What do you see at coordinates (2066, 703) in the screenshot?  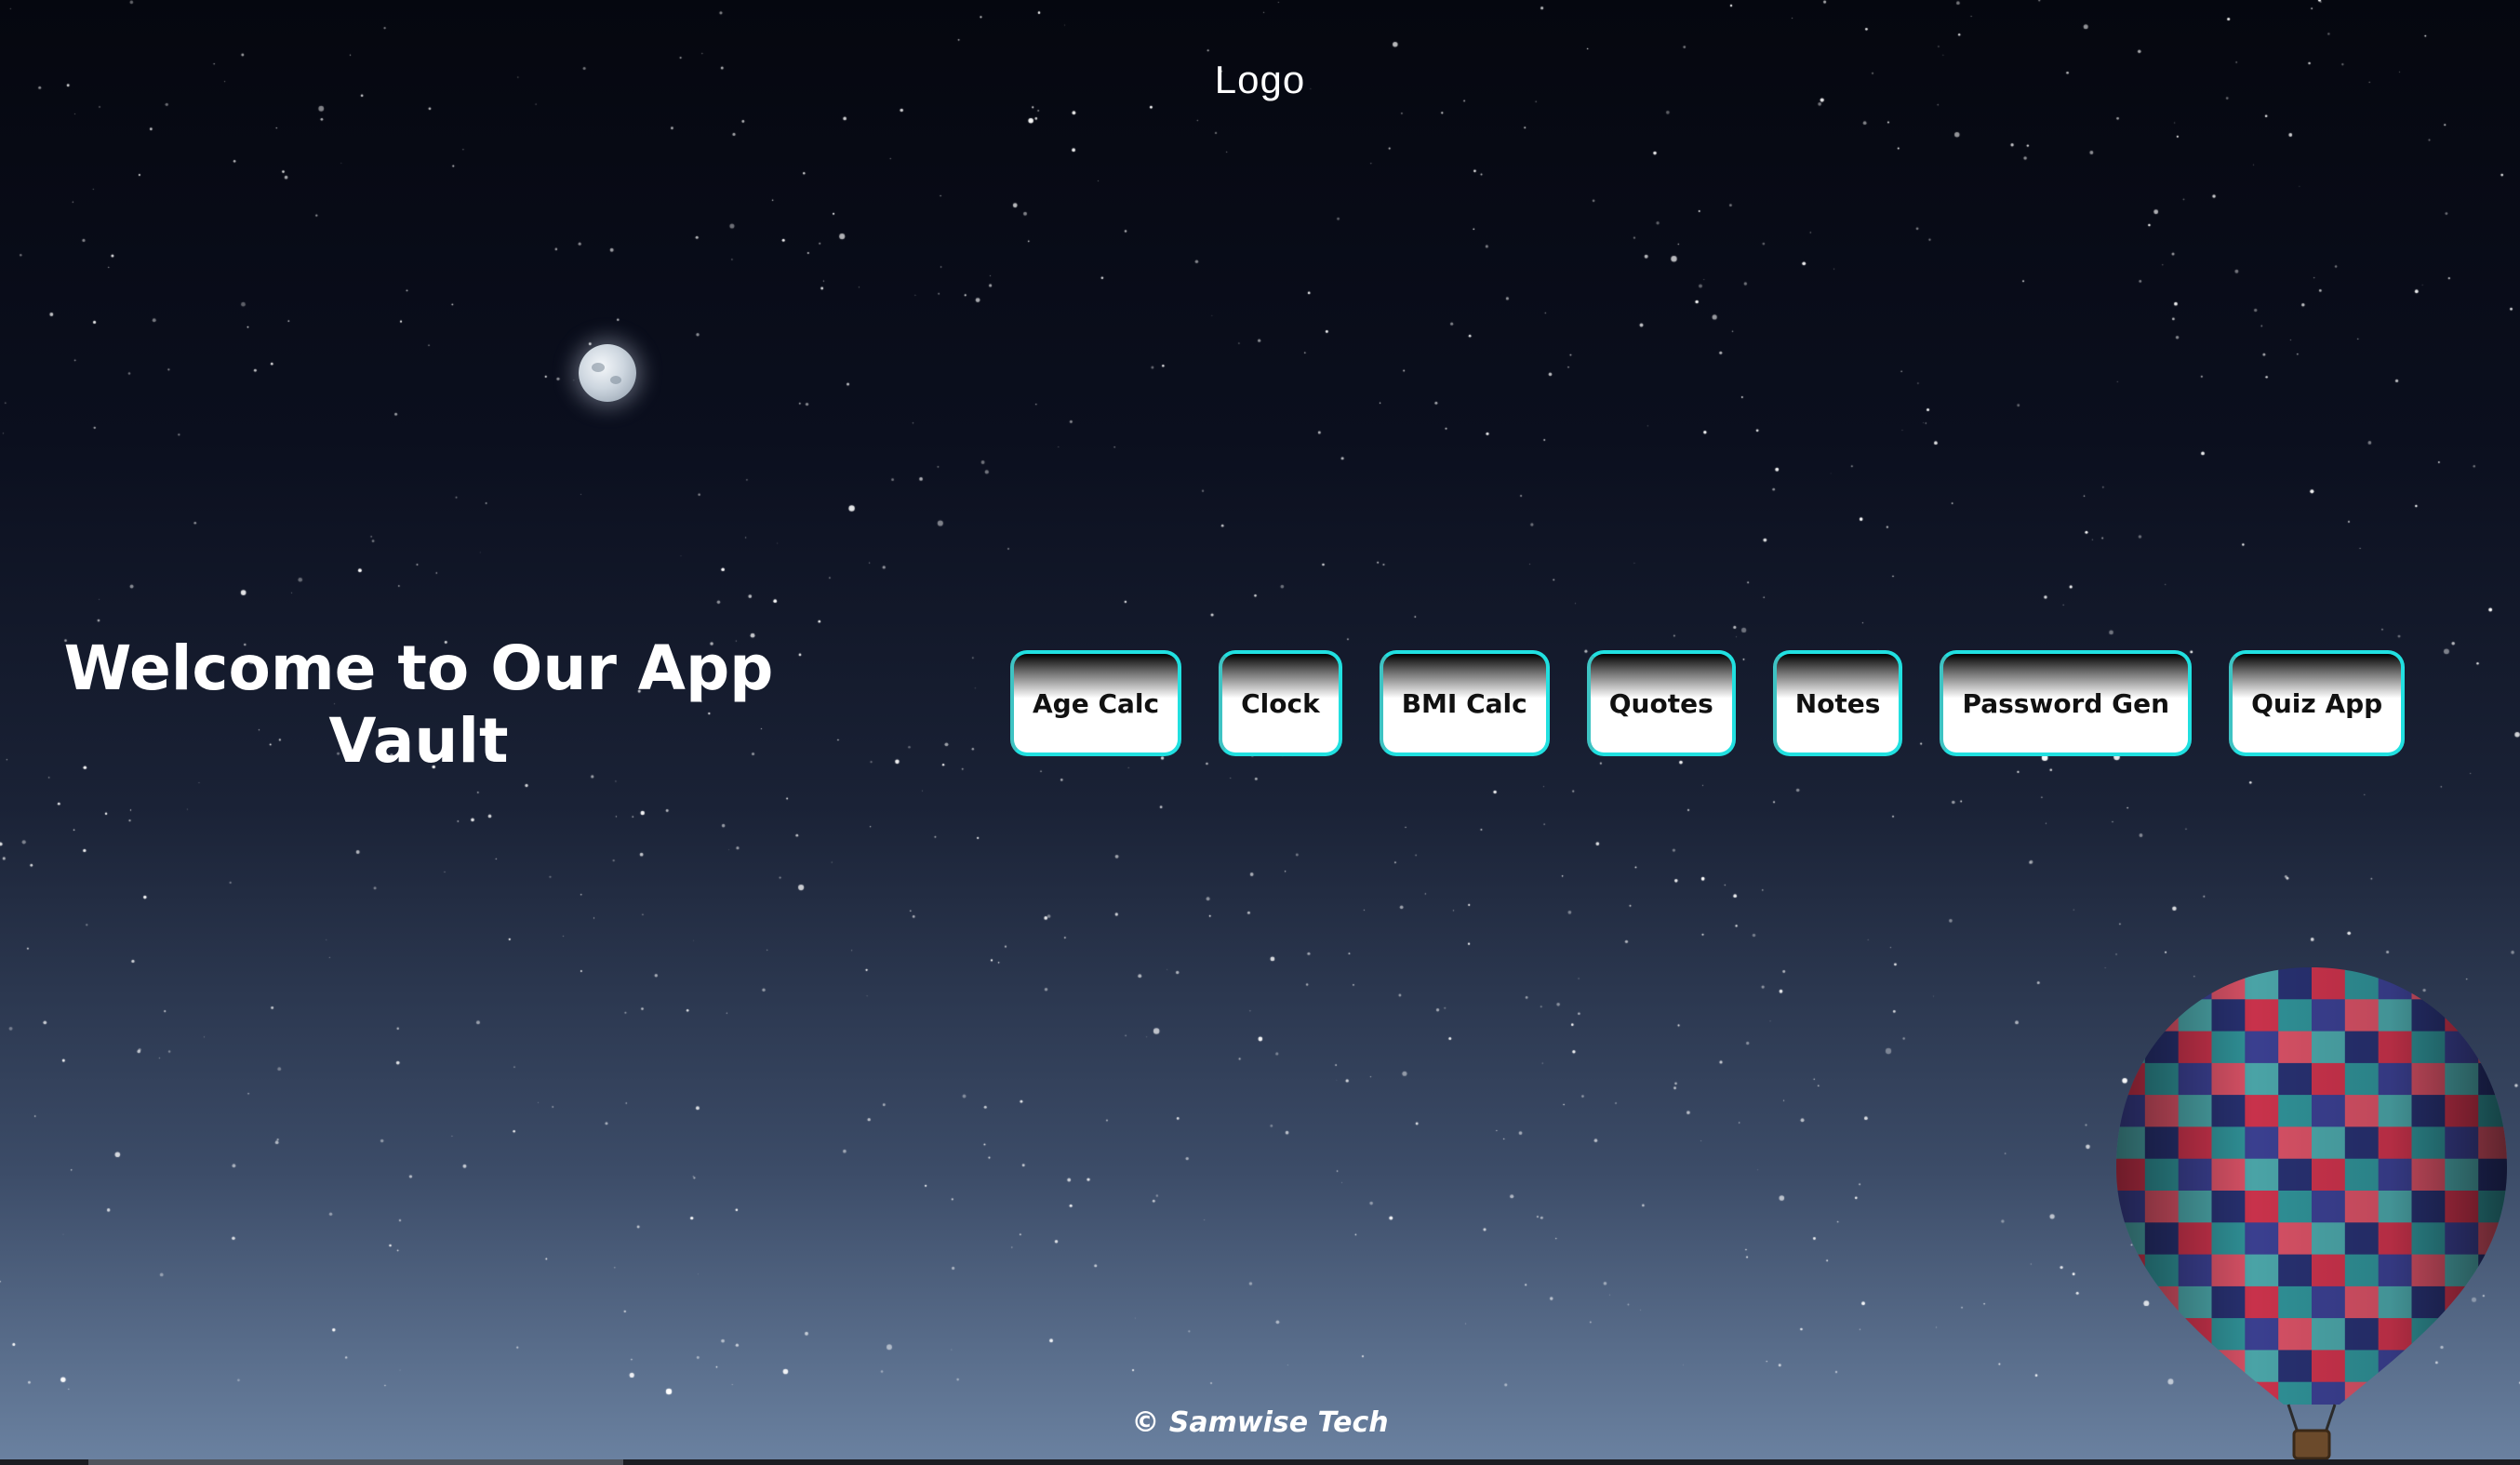 I see `password-gen-button: Password Gen` at bounding box center [2066, 703].